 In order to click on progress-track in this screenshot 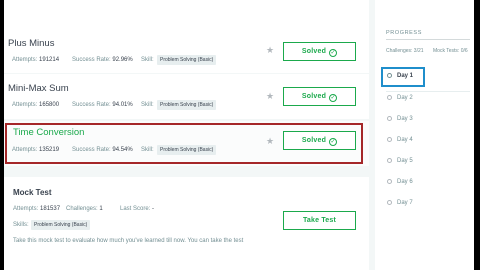, I will do `click(428, 39)`.